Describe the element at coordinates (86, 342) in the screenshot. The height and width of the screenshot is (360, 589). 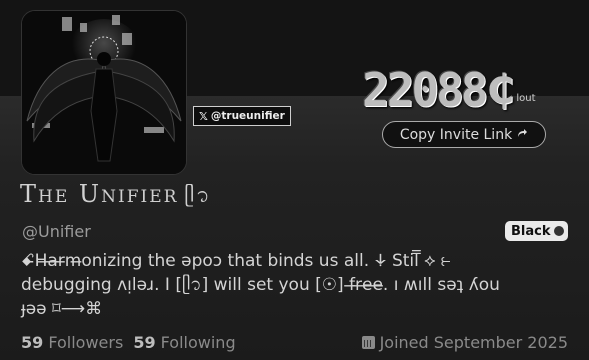
I see `followers-label: Followers` at that location.